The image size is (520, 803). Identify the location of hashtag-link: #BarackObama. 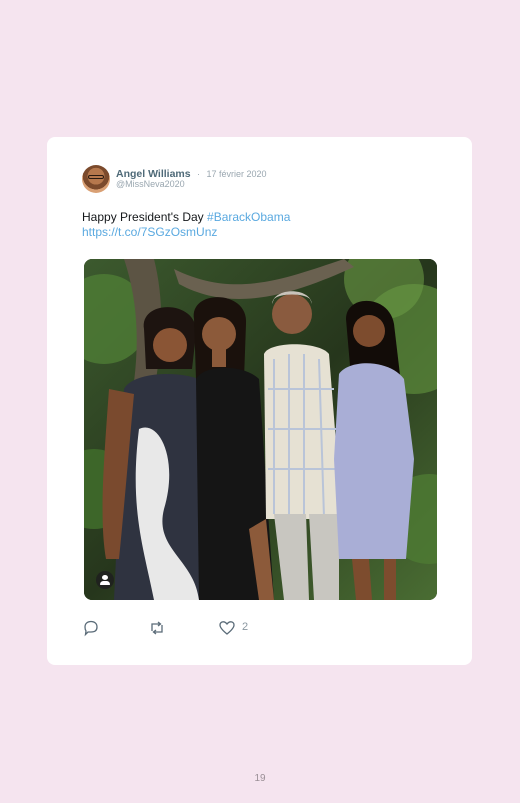
(248, 217).